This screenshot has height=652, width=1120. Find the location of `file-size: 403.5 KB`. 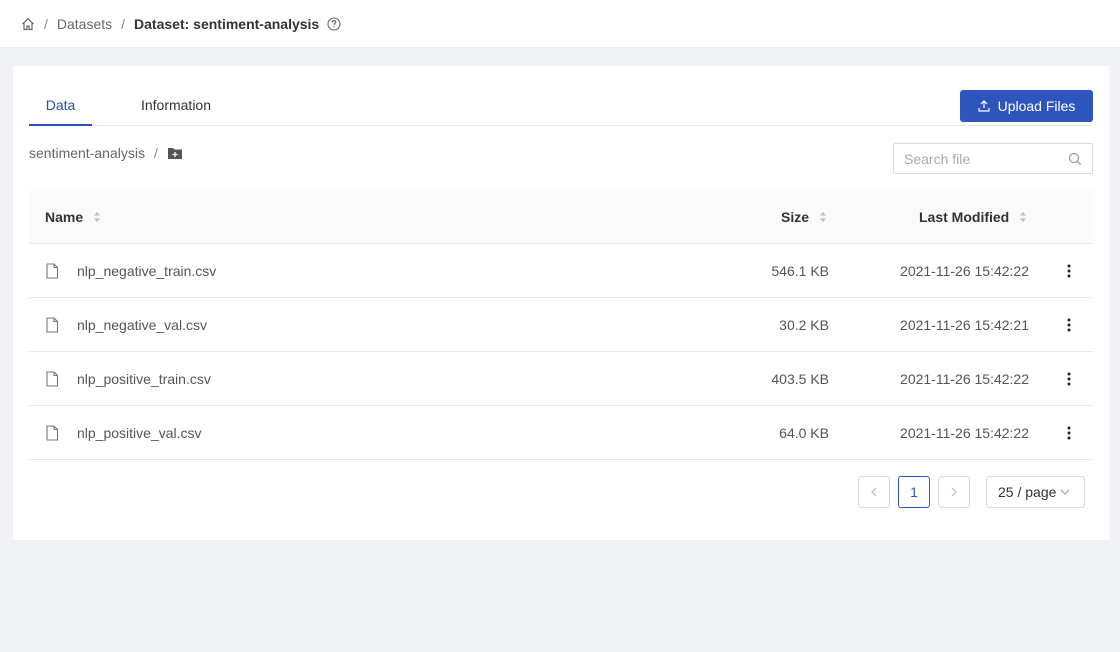

file-size: 403.5 KB is located at coordinates (800, 378).